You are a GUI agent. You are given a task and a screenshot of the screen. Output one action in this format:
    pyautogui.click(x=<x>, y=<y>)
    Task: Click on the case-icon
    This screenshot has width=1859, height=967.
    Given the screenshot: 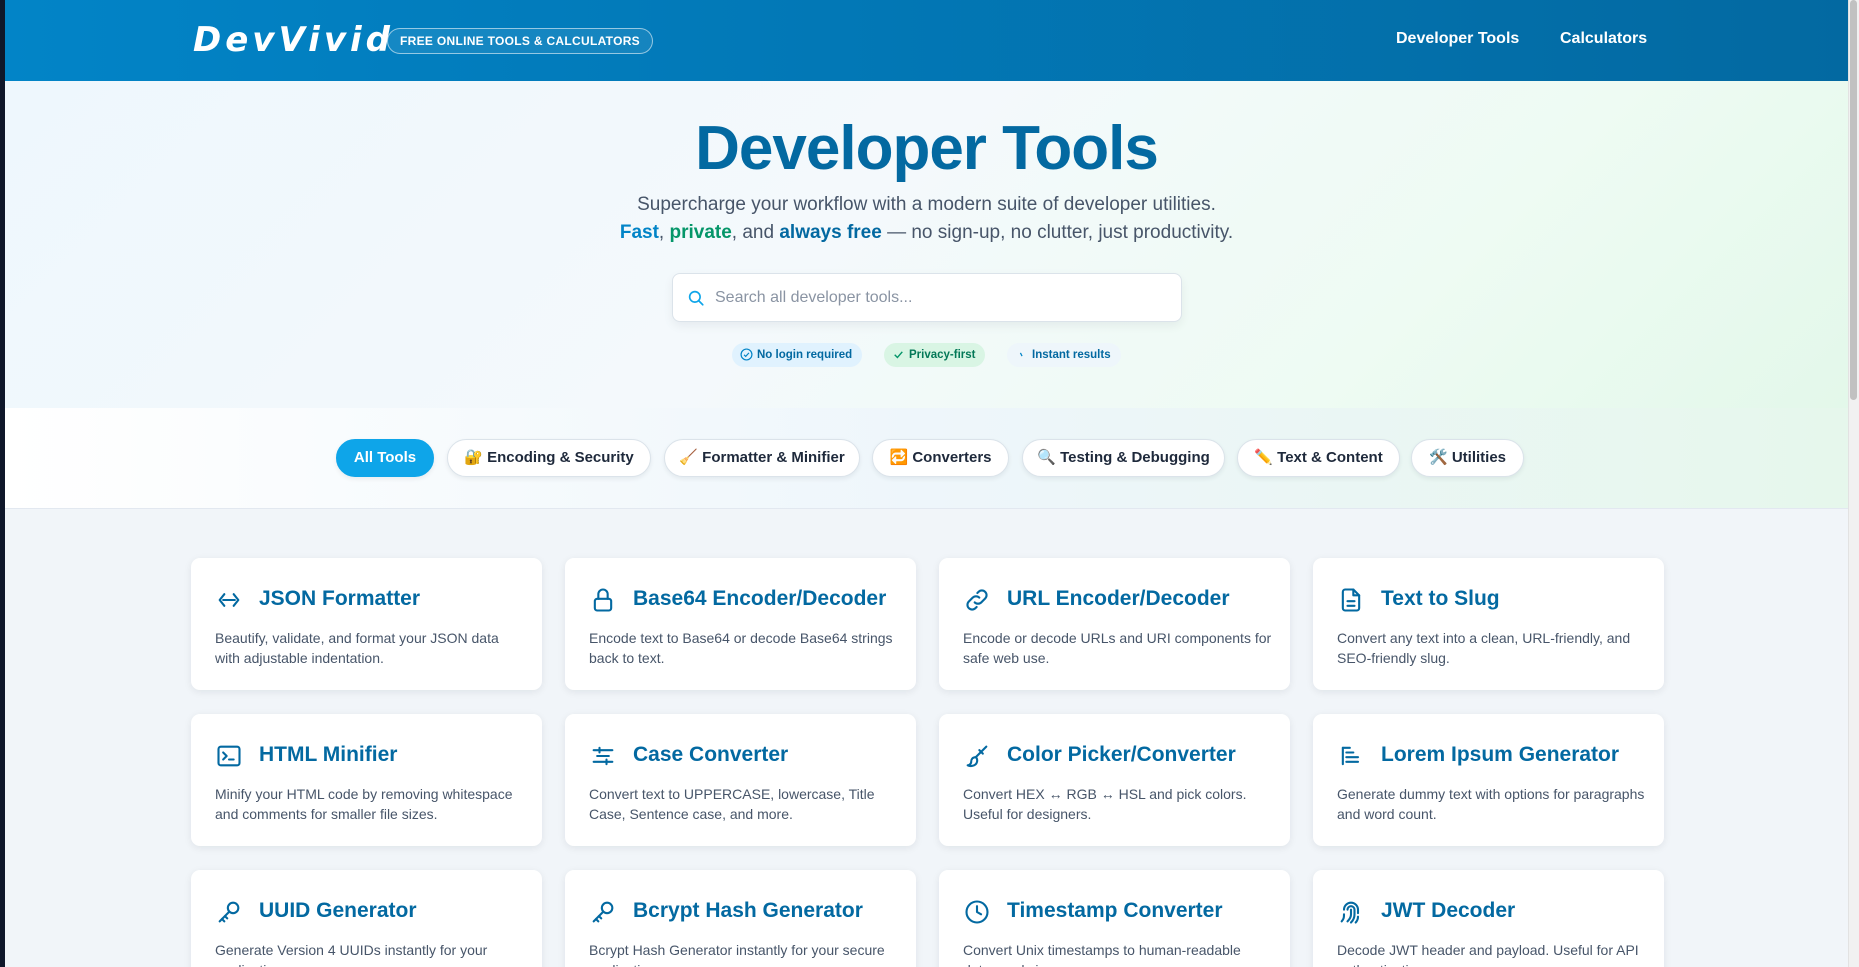 What is the action you would take?
    pyautogui.click(x=603, y=756)
    